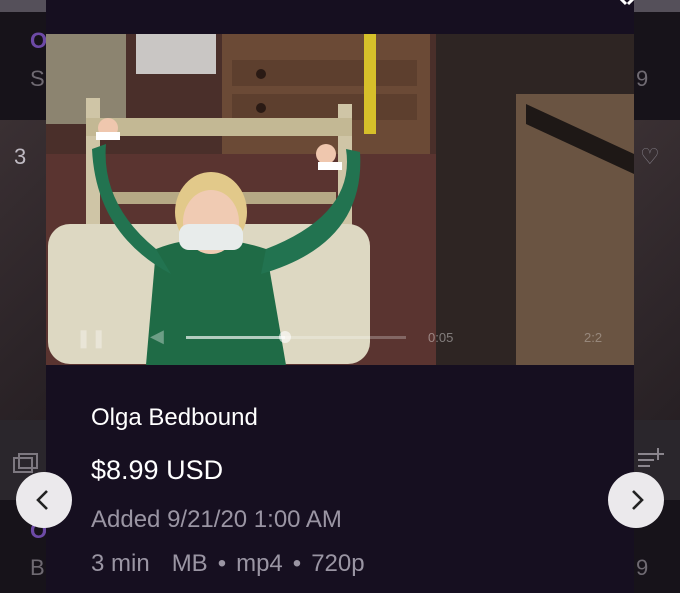 The width and height of the screenshot is (680, 593). I want to click on file-format: mp4, so click(259, 563).